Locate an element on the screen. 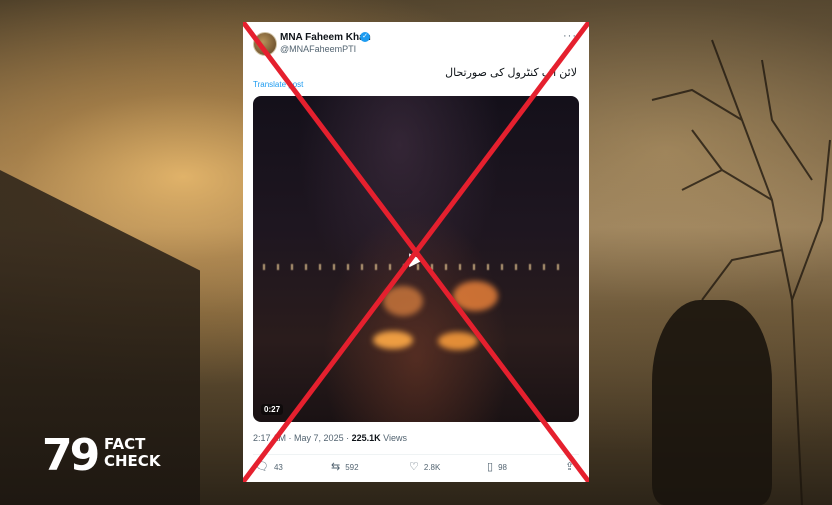  views-label: Views is located at coordinates (395, 438).